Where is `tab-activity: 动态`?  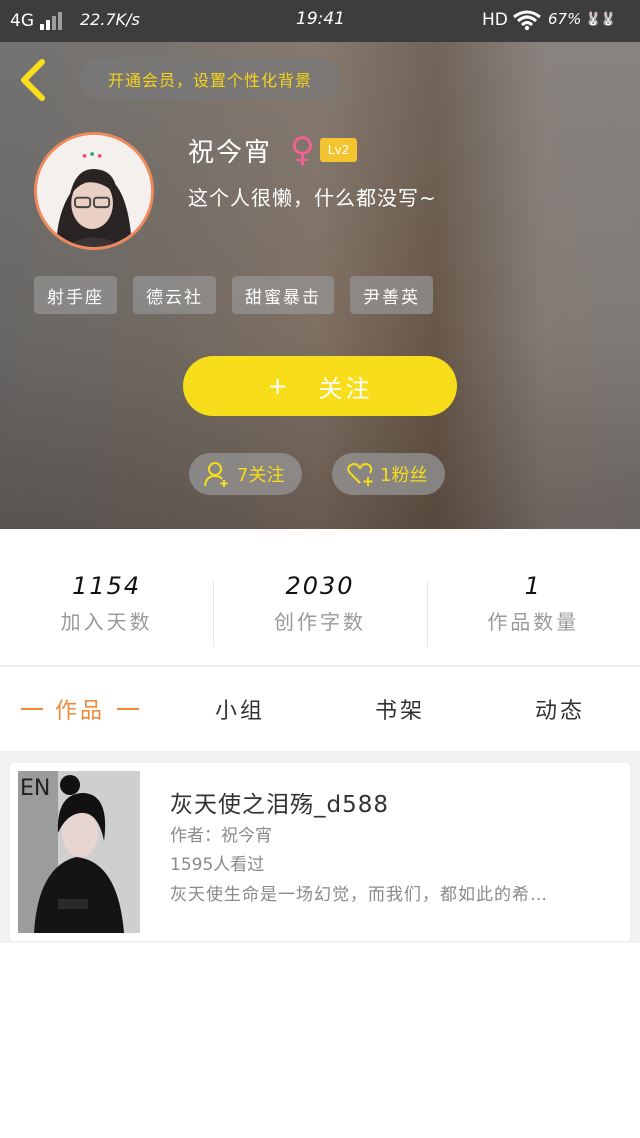 tab-activity: 动态 is located at coordinates (560, 709).